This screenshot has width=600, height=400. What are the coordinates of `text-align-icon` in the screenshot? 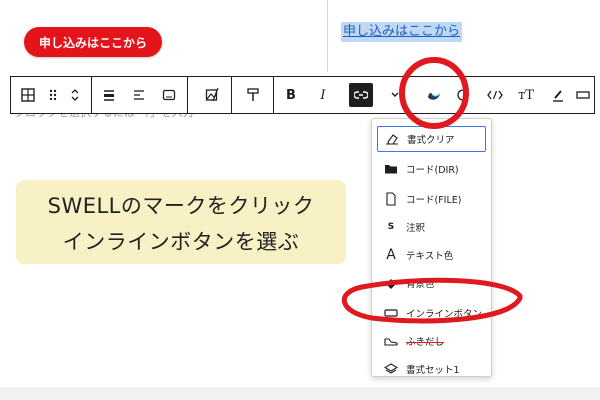 It's located at (139, 95).